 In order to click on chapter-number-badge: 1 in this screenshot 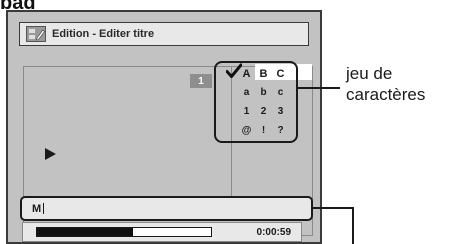, I will do `click(201, 81)`.